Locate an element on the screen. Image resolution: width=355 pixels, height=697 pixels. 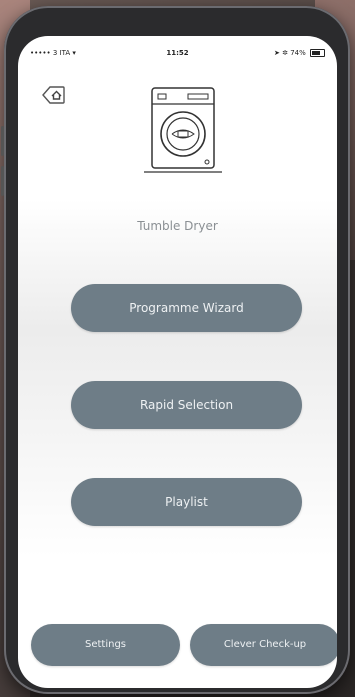
playlist-button: Playlist is located at coordinates (186, 502).